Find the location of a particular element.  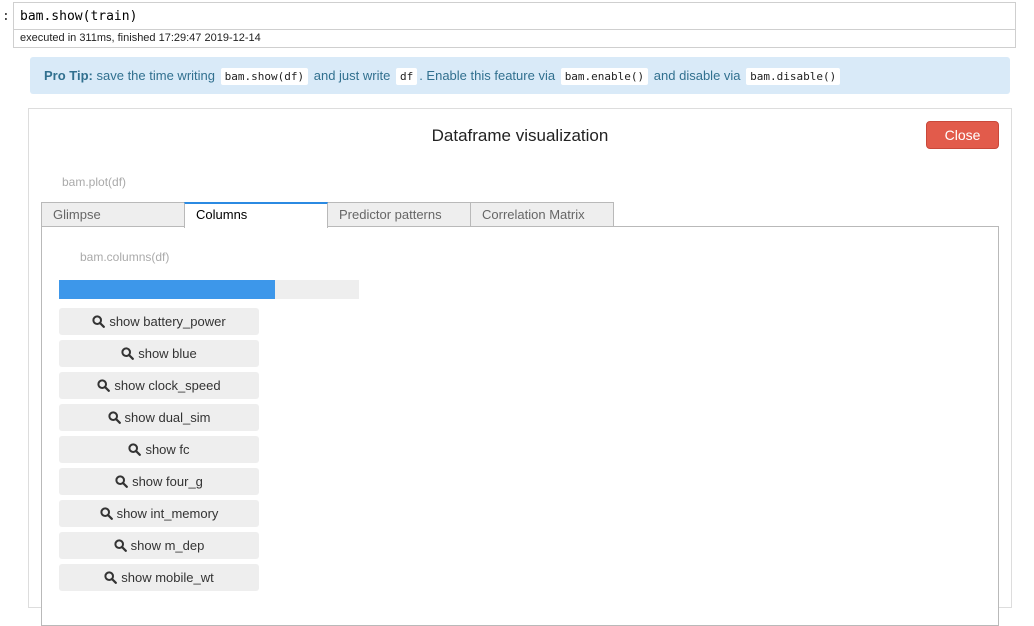

show-column-button: show int_memory is located at coordinates (159, 513).